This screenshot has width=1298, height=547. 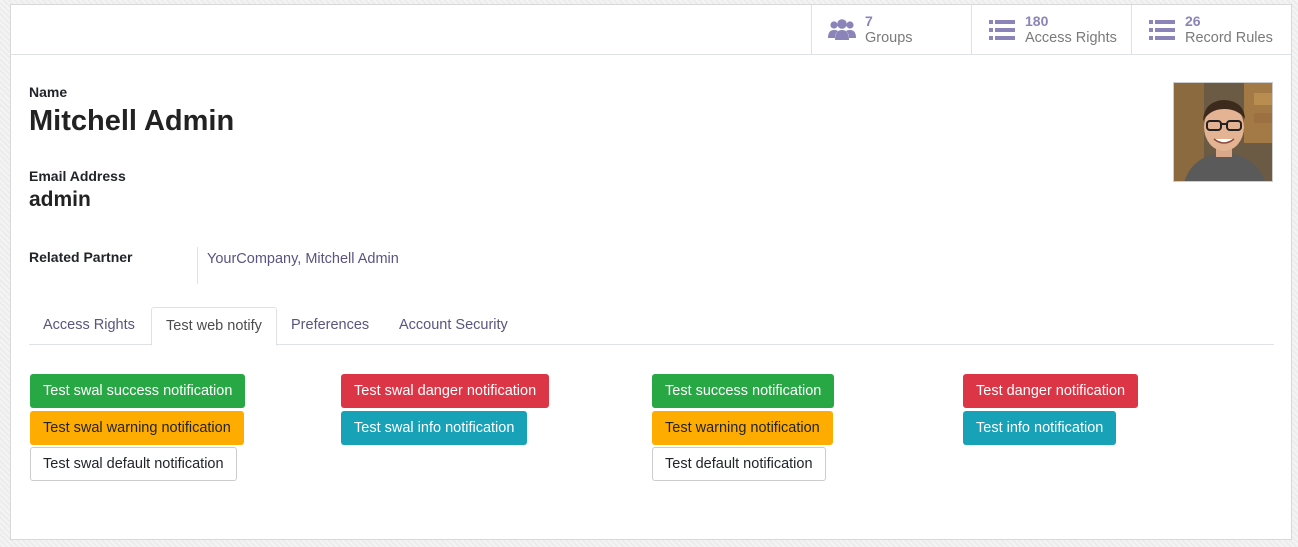 I want to click on test-info-button: Test info notification, so click(x=1040, y=428).